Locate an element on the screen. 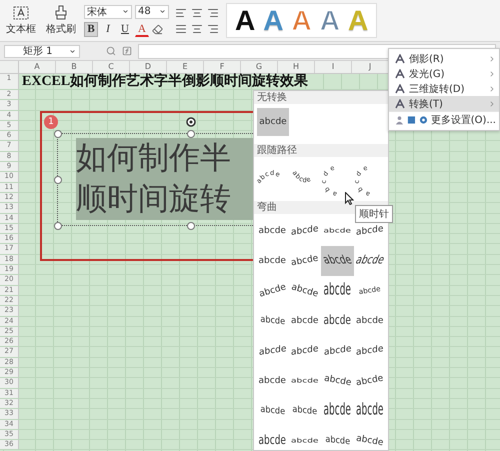 Image resolution: width=500 pixels, height=451 pixels. wordart-text: 如何制作半 顺时间旋转 is located at coordinates (165, 179).